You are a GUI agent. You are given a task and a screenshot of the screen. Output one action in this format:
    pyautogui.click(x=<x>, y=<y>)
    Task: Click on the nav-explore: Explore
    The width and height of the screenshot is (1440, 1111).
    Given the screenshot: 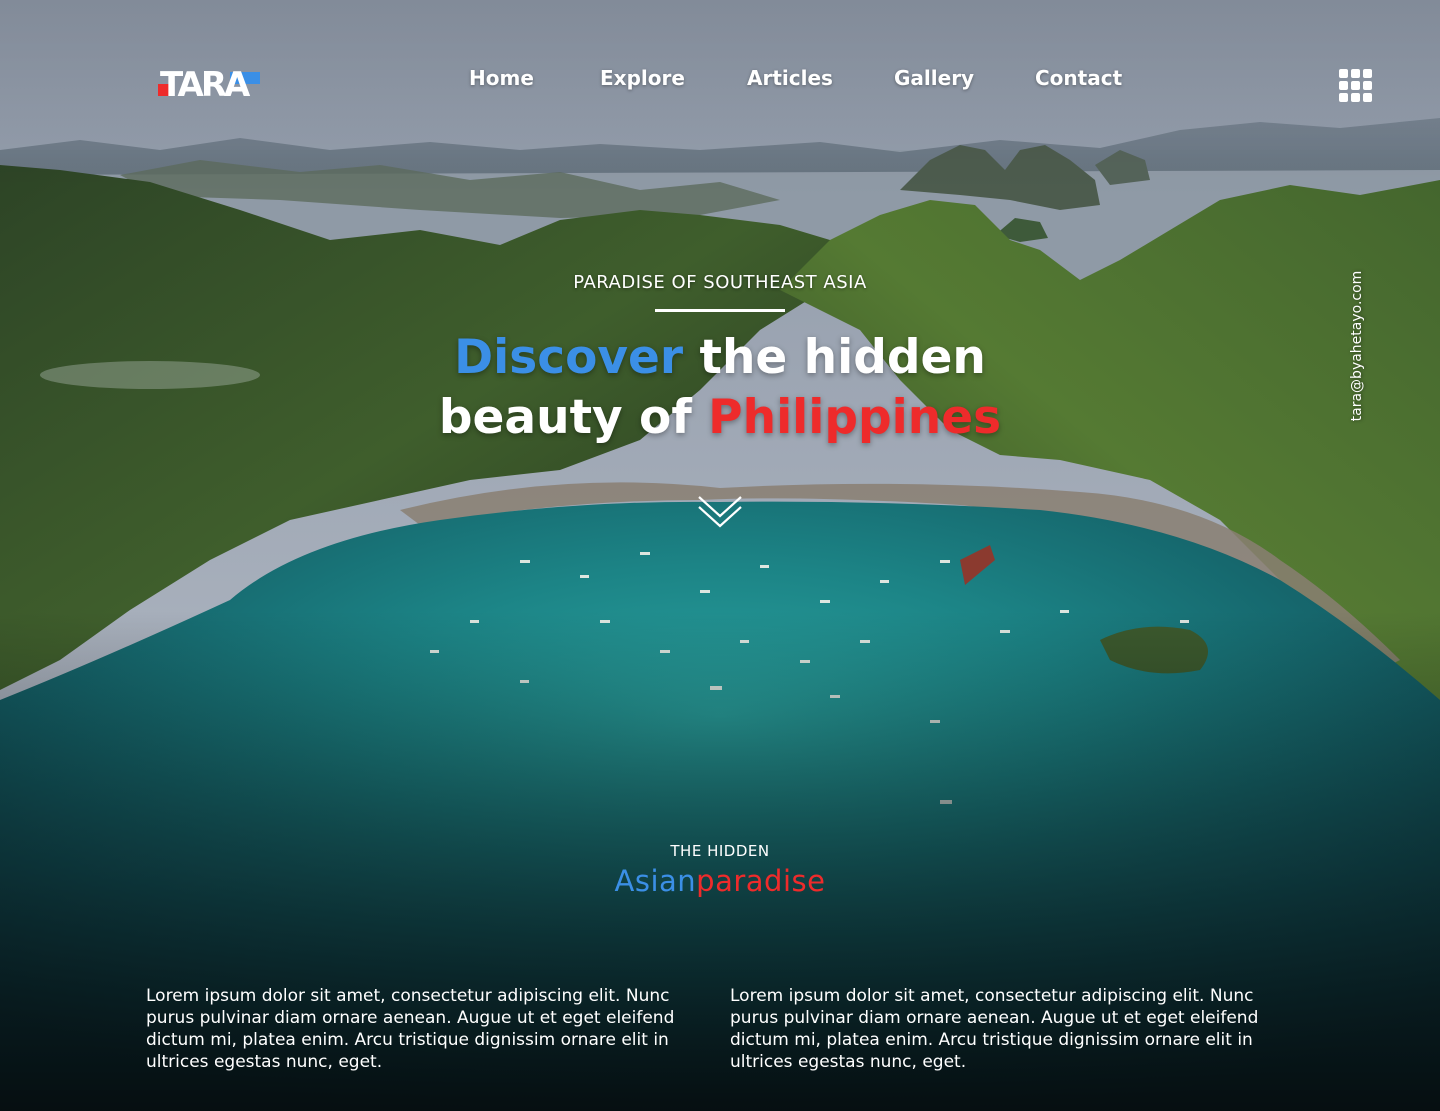 What is the action you would take?
    pyautogui.click(x=642, y=78)
    